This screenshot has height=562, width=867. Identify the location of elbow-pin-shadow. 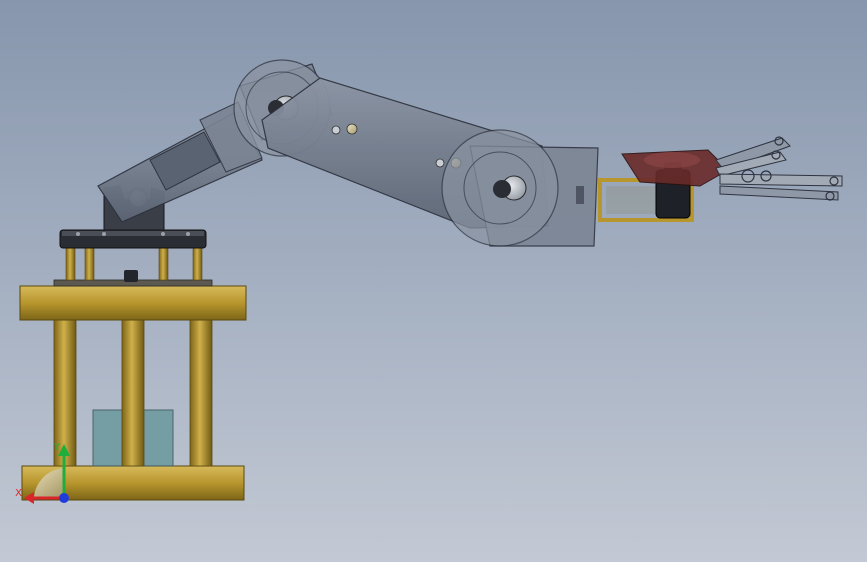
(502, 189).